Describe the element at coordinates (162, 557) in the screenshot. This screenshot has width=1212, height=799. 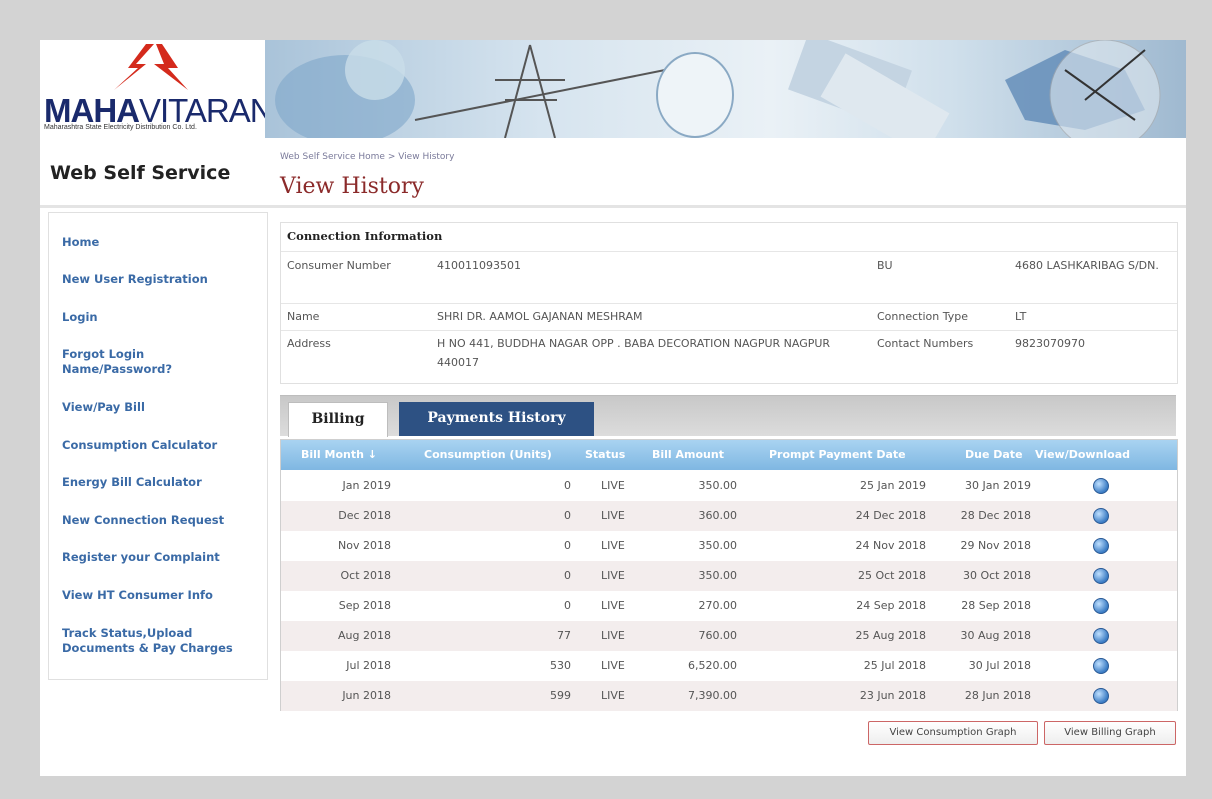
I see `sidebar-item-register-complaint: Register your Complaint` at that location.